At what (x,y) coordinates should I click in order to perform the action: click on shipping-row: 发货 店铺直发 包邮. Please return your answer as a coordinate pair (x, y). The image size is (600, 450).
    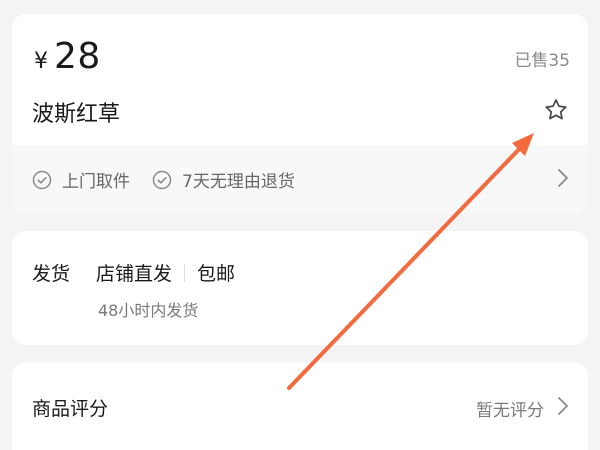
    Looking at the image, I should click on (133, 272).